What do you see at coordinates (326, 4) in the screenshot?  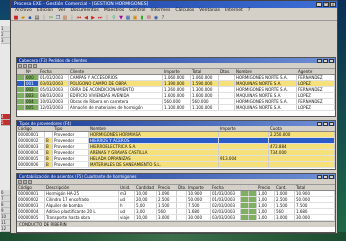 I see `maximize-button: □` at bounding box center [326, 4].